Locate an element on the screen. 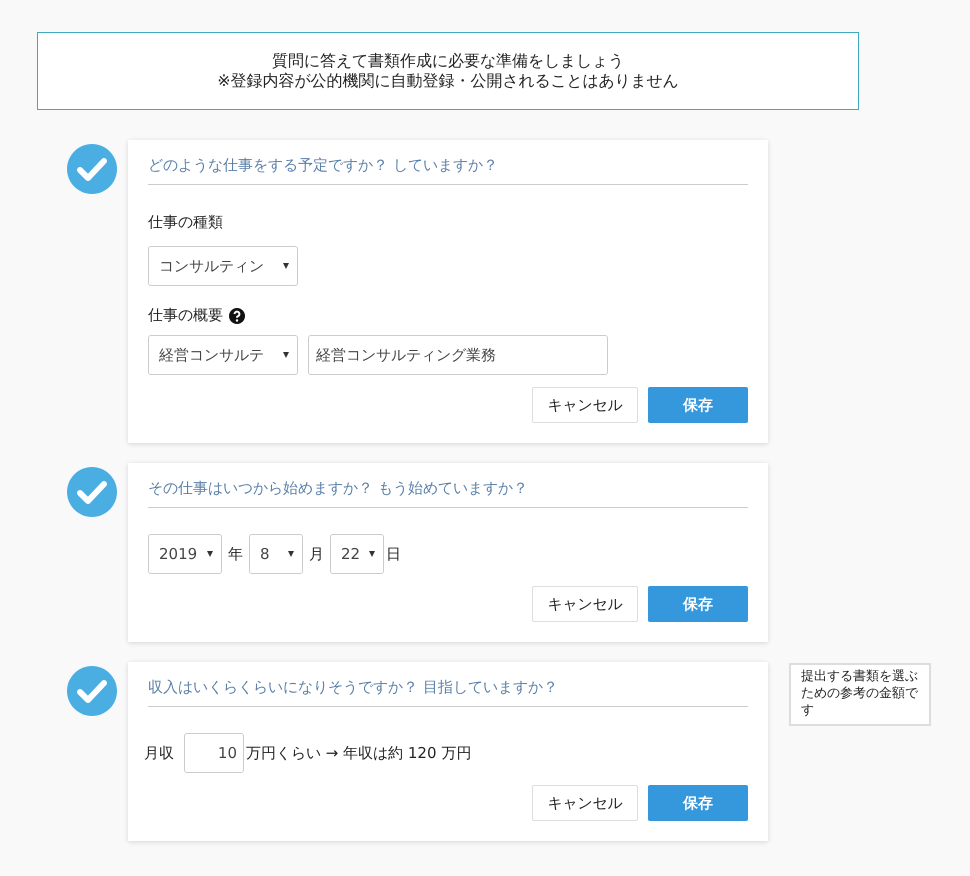 This screenshot has width=970, height=876. help-icon is located at coordinates (237, 316).